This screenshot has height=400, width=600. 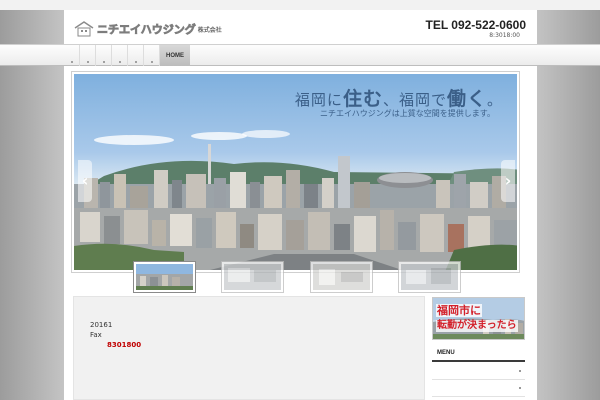 I want to click on site-logo: ニチエイハウジング 株式会社, so click(x=148, y=29).